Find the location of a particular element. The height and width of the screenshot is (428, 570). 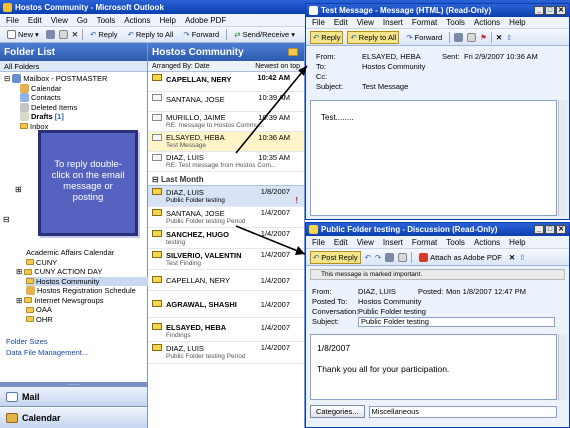

annotation-arrows is located at coordinates (271, 160).